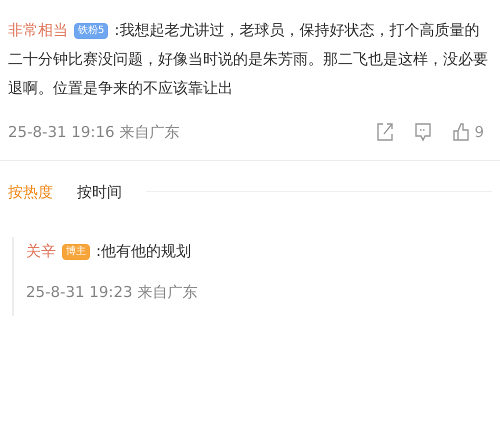  What do you see at coordinates (94, 132) in the screenshot?
I see `comment-meta: 25-8-31 19:16 来自广东` at bounding box center [94, 132].